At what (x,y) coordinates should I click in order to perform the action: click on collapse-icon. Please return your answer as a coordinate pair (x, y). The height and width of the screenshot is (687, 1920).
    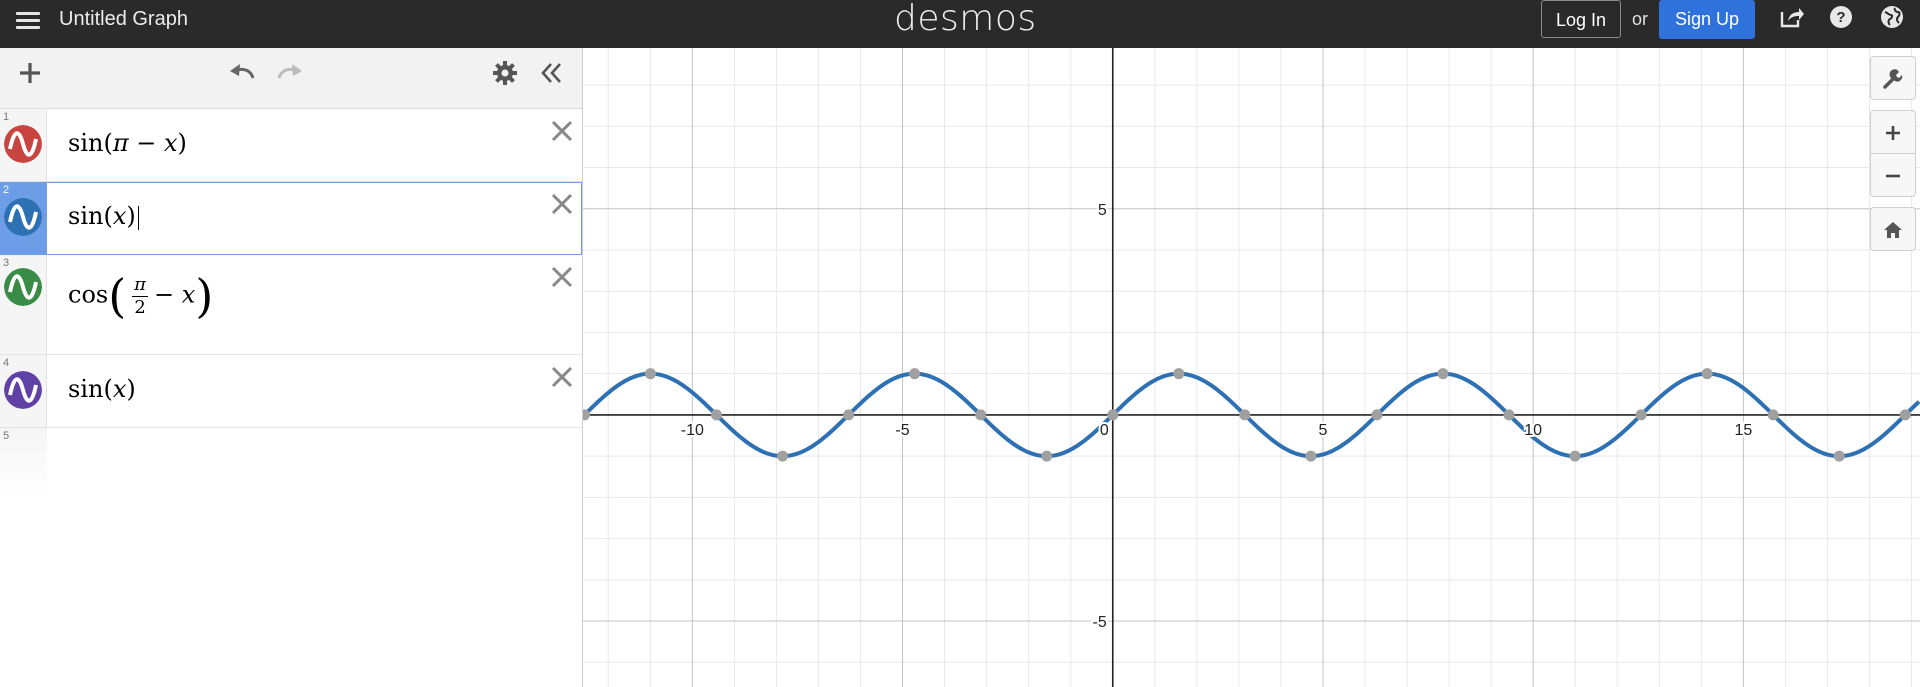
    Looking at the image, I should click on (552, 78).